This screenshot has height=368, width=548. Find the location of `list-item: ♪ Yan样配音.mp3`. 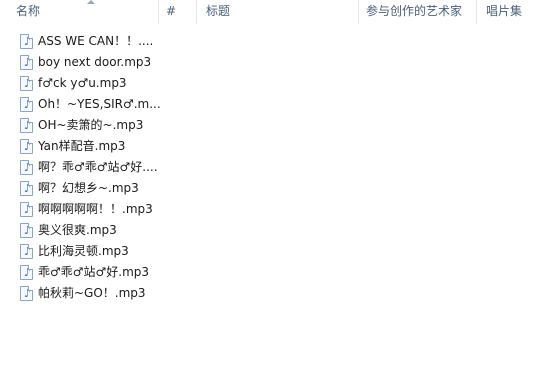

list-item: ♪ Yan样配音.mp3 is located at coordinates (100, 146).